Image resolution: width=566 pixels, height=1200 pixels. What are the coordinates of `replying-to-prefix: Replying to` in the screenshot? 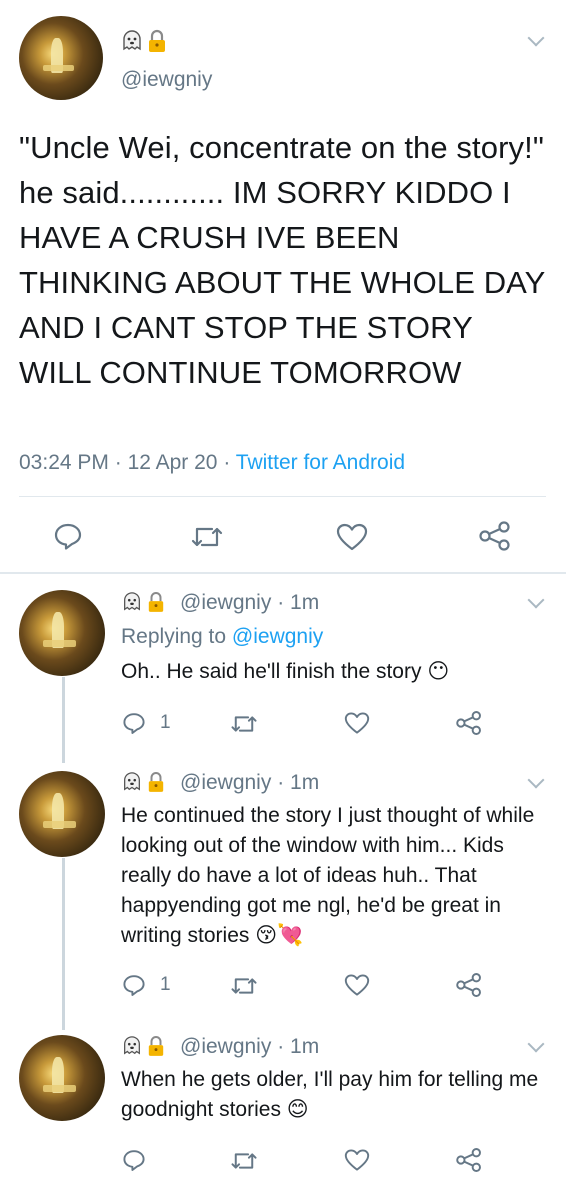 It's located at (174, 636).